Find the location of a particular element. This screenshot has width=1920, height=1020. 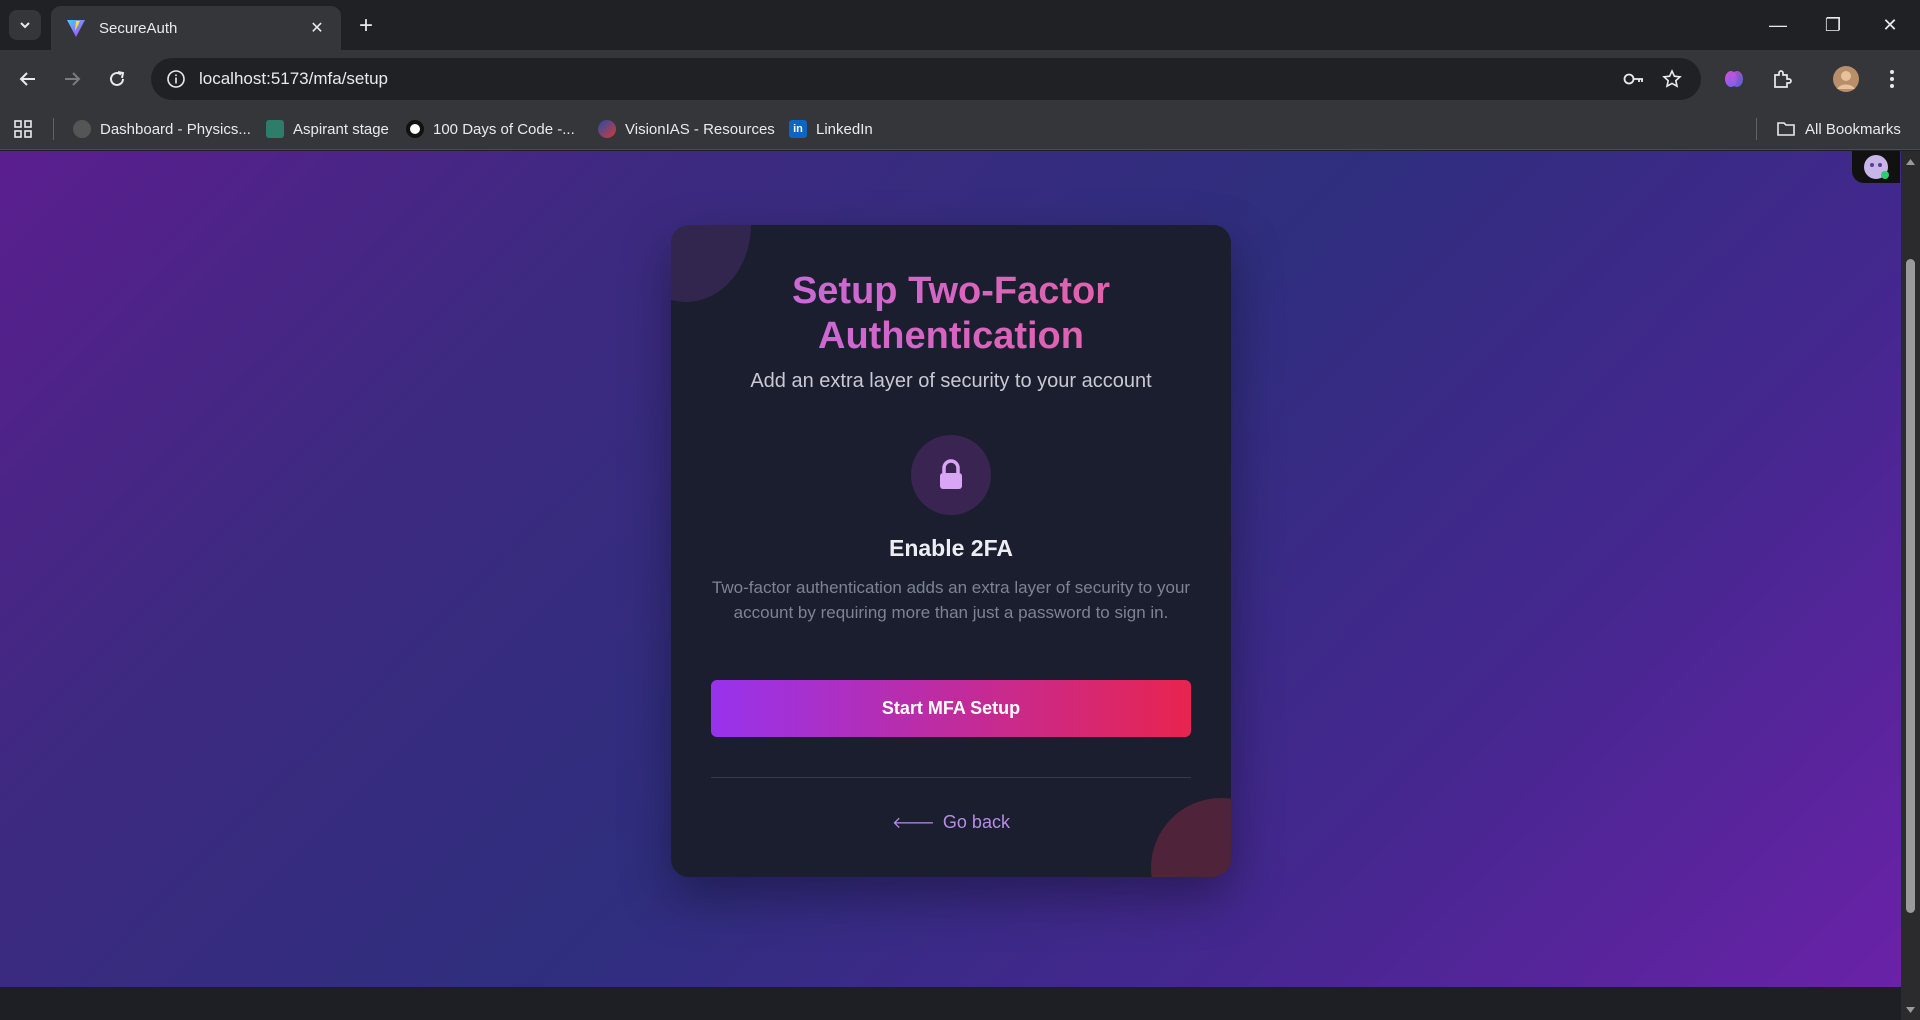

tab-search-button is located at coordinates (25, 25).